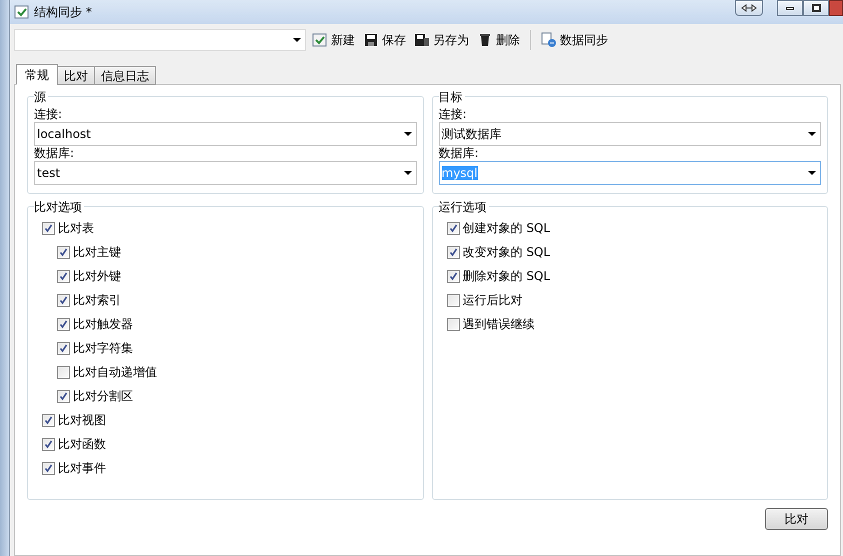 This screenshot has height=556, width=843. What do you see at coordinates (64, 134) in the screenshot?
I see `dropdown-value: localhost` at bounding box center [64, 134].